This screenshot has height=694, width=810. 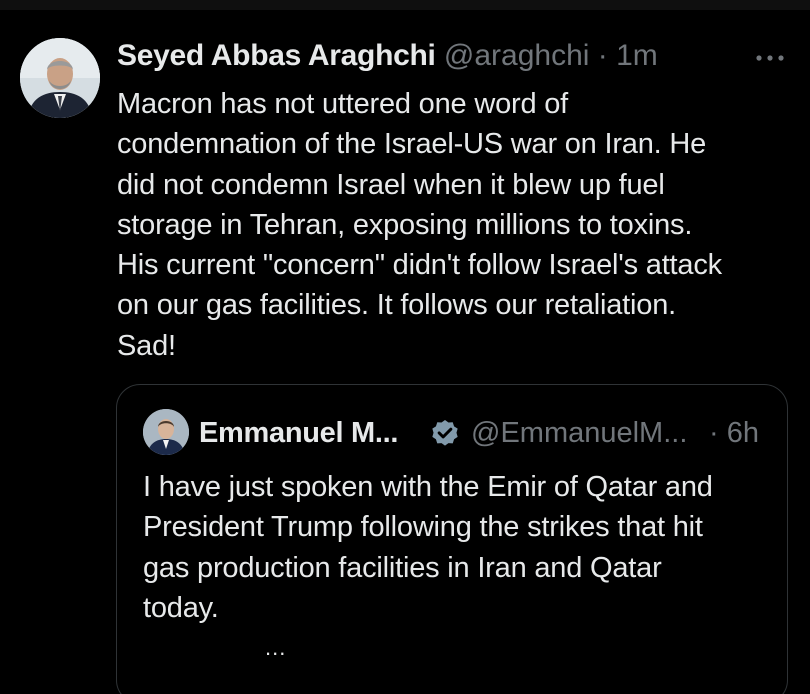 What do you see at coordinates (637, 55) in the screenshot?
I see `tweet-timestamp: 1m` at bounding box center [637, 55].